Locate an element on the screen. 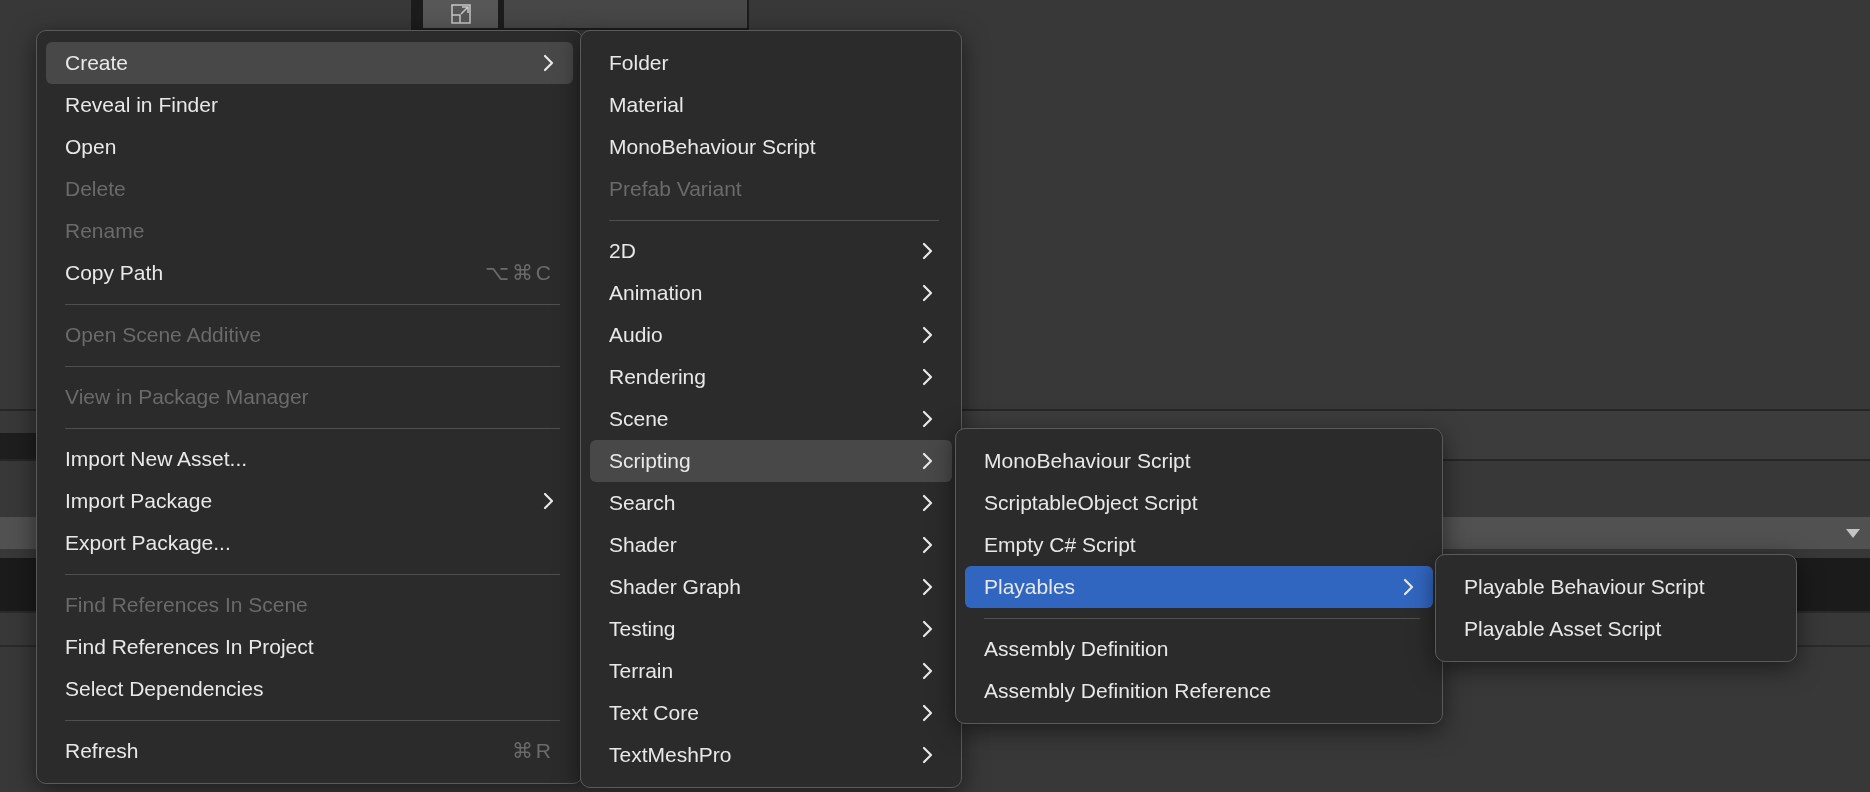  menu-item: Search is located at coordinates (771, 503).